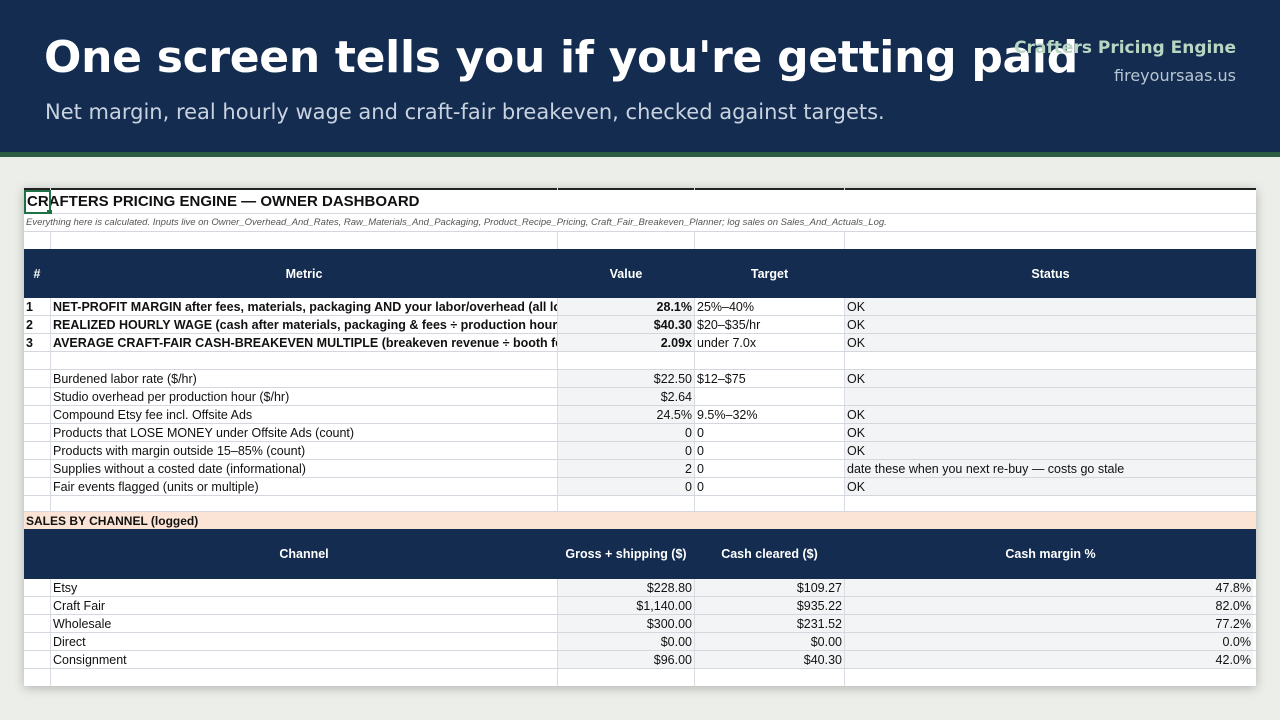  What do you see at coordinates (304, 414) in the screenshot?
I see `check-metric: Compound Etsy fee incl. Offsite Ads` at bounding box center [304, 414].